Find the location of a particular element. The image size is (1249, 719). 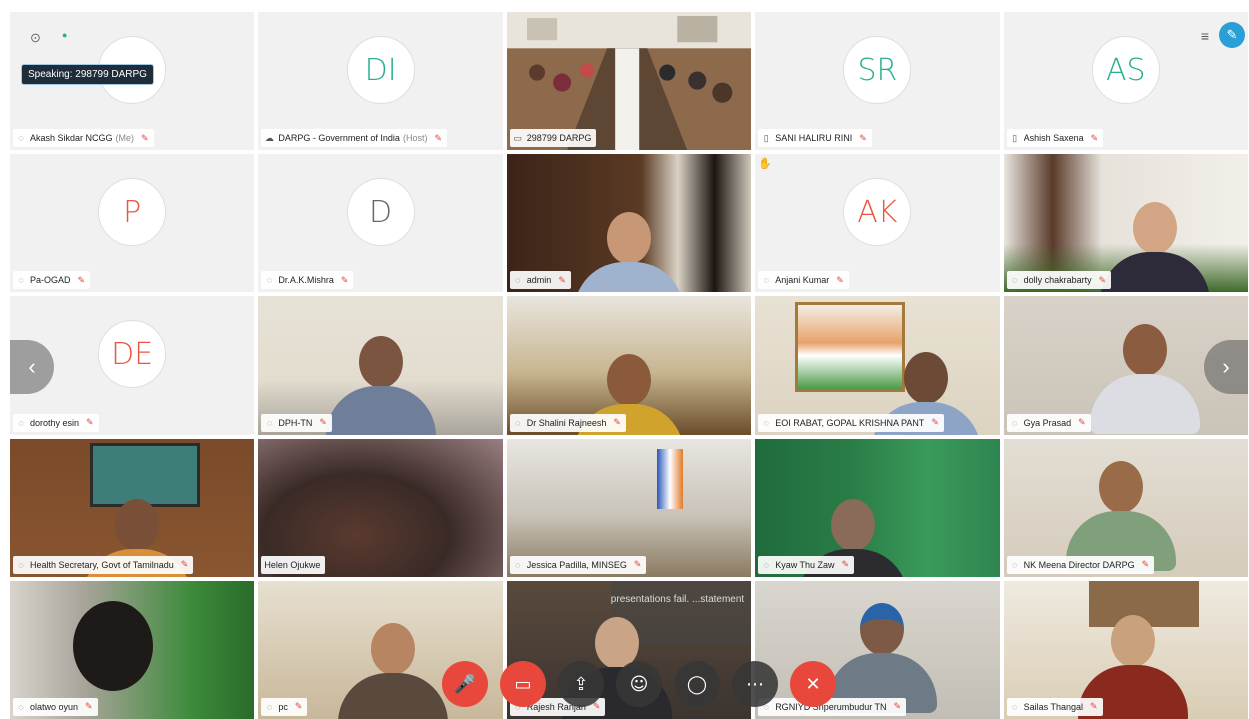

participant-tile: ◌ Dr Shalini Rajneesh ✎ is located at coordinates (629, 365).